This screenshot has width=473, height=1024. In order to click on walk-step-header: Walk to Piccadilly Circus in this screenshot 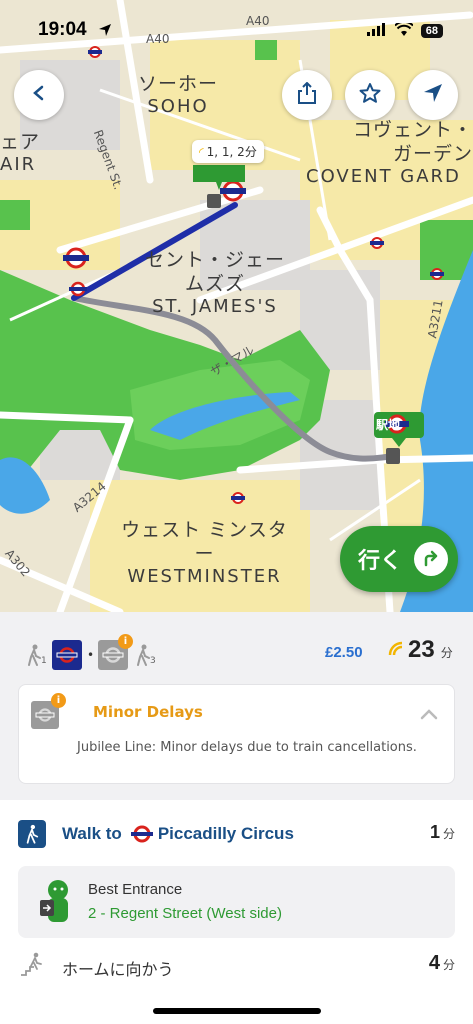, I will do `click(156, 834)`.